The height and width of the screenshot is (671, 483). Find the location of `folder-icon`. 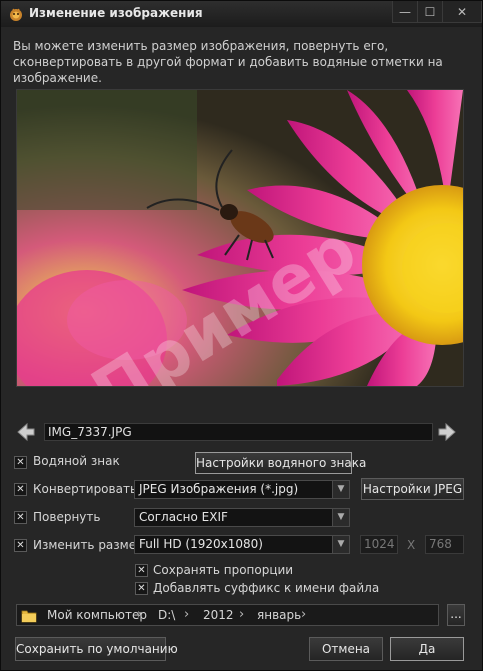

folder-icon is located at coordinates (29, 616).